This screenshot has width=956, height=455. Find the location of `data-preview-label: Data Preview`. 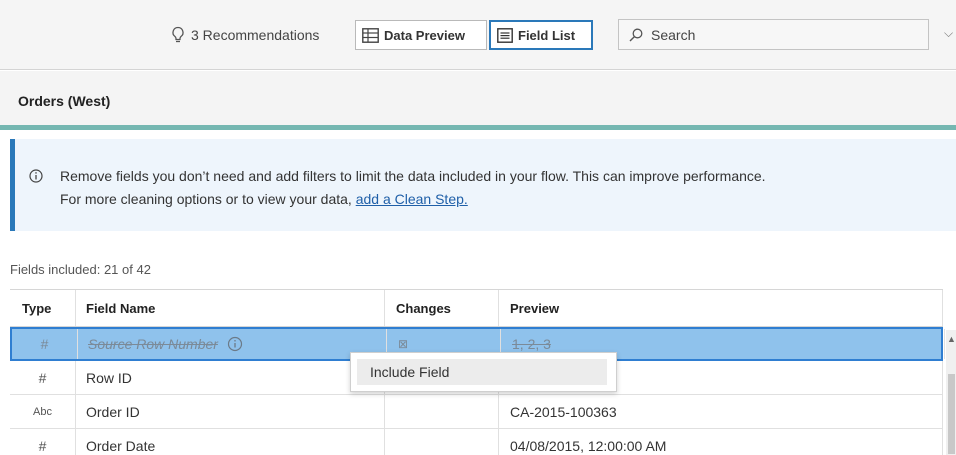

data-preview-label: Data Preview is located at coordinates (424, 35).